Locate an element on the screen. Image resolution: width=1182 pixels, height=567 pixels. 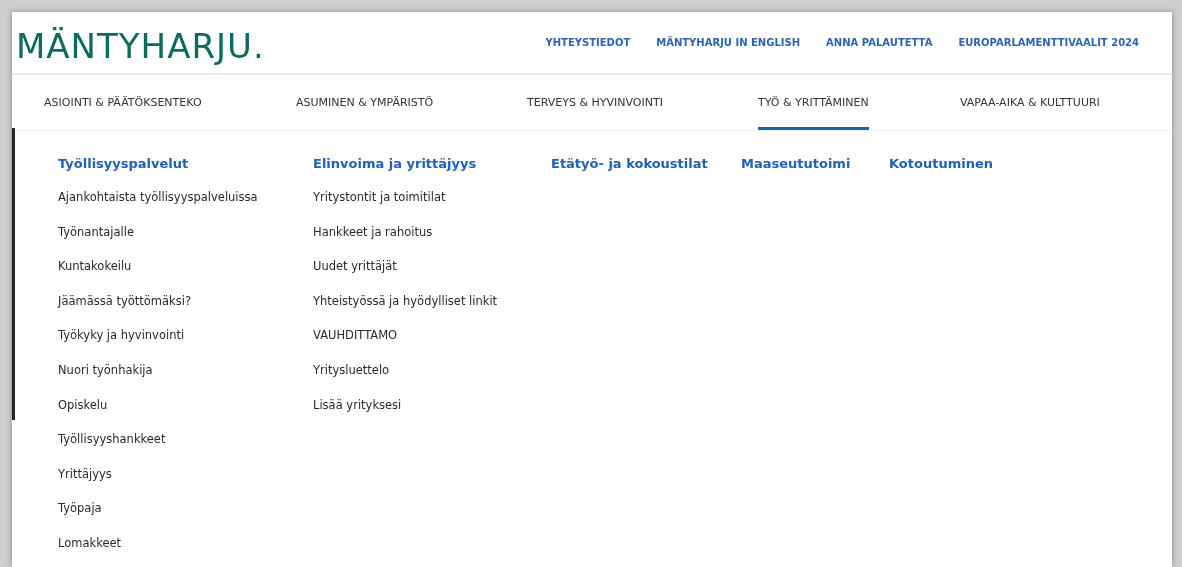
menu-link: Opiskelu is located at coordinates (83, 413).